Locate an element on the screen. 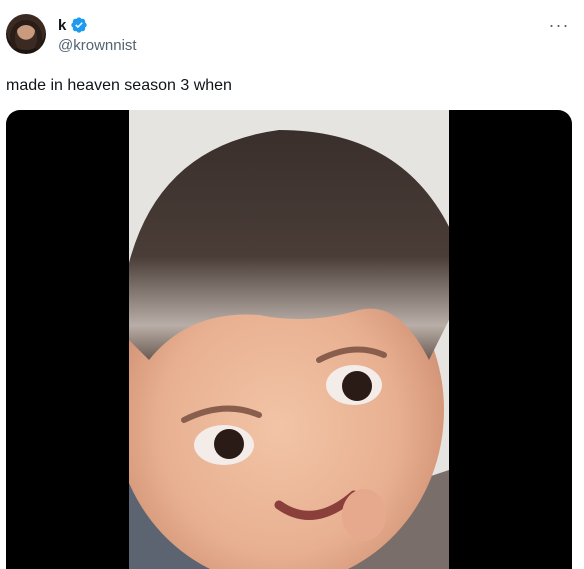 The image size is (584, 569). author-display-name: k is located at coordinates (62, 25).